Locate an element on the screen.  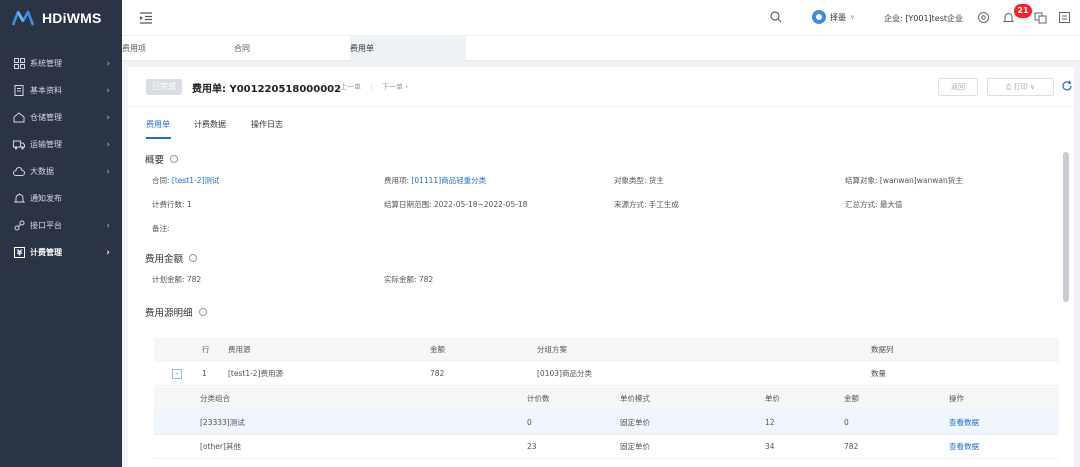
sidebar-item-label: 通知发布 is located at coordinates (46, 198).